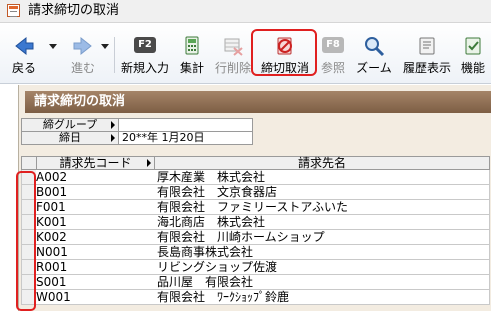 Image resolution: width=491 pixels, height=311 pixels. Describe the element at coordinates (374, 68) in the screenshot. I see `zoom-label: ズーム` at that location.